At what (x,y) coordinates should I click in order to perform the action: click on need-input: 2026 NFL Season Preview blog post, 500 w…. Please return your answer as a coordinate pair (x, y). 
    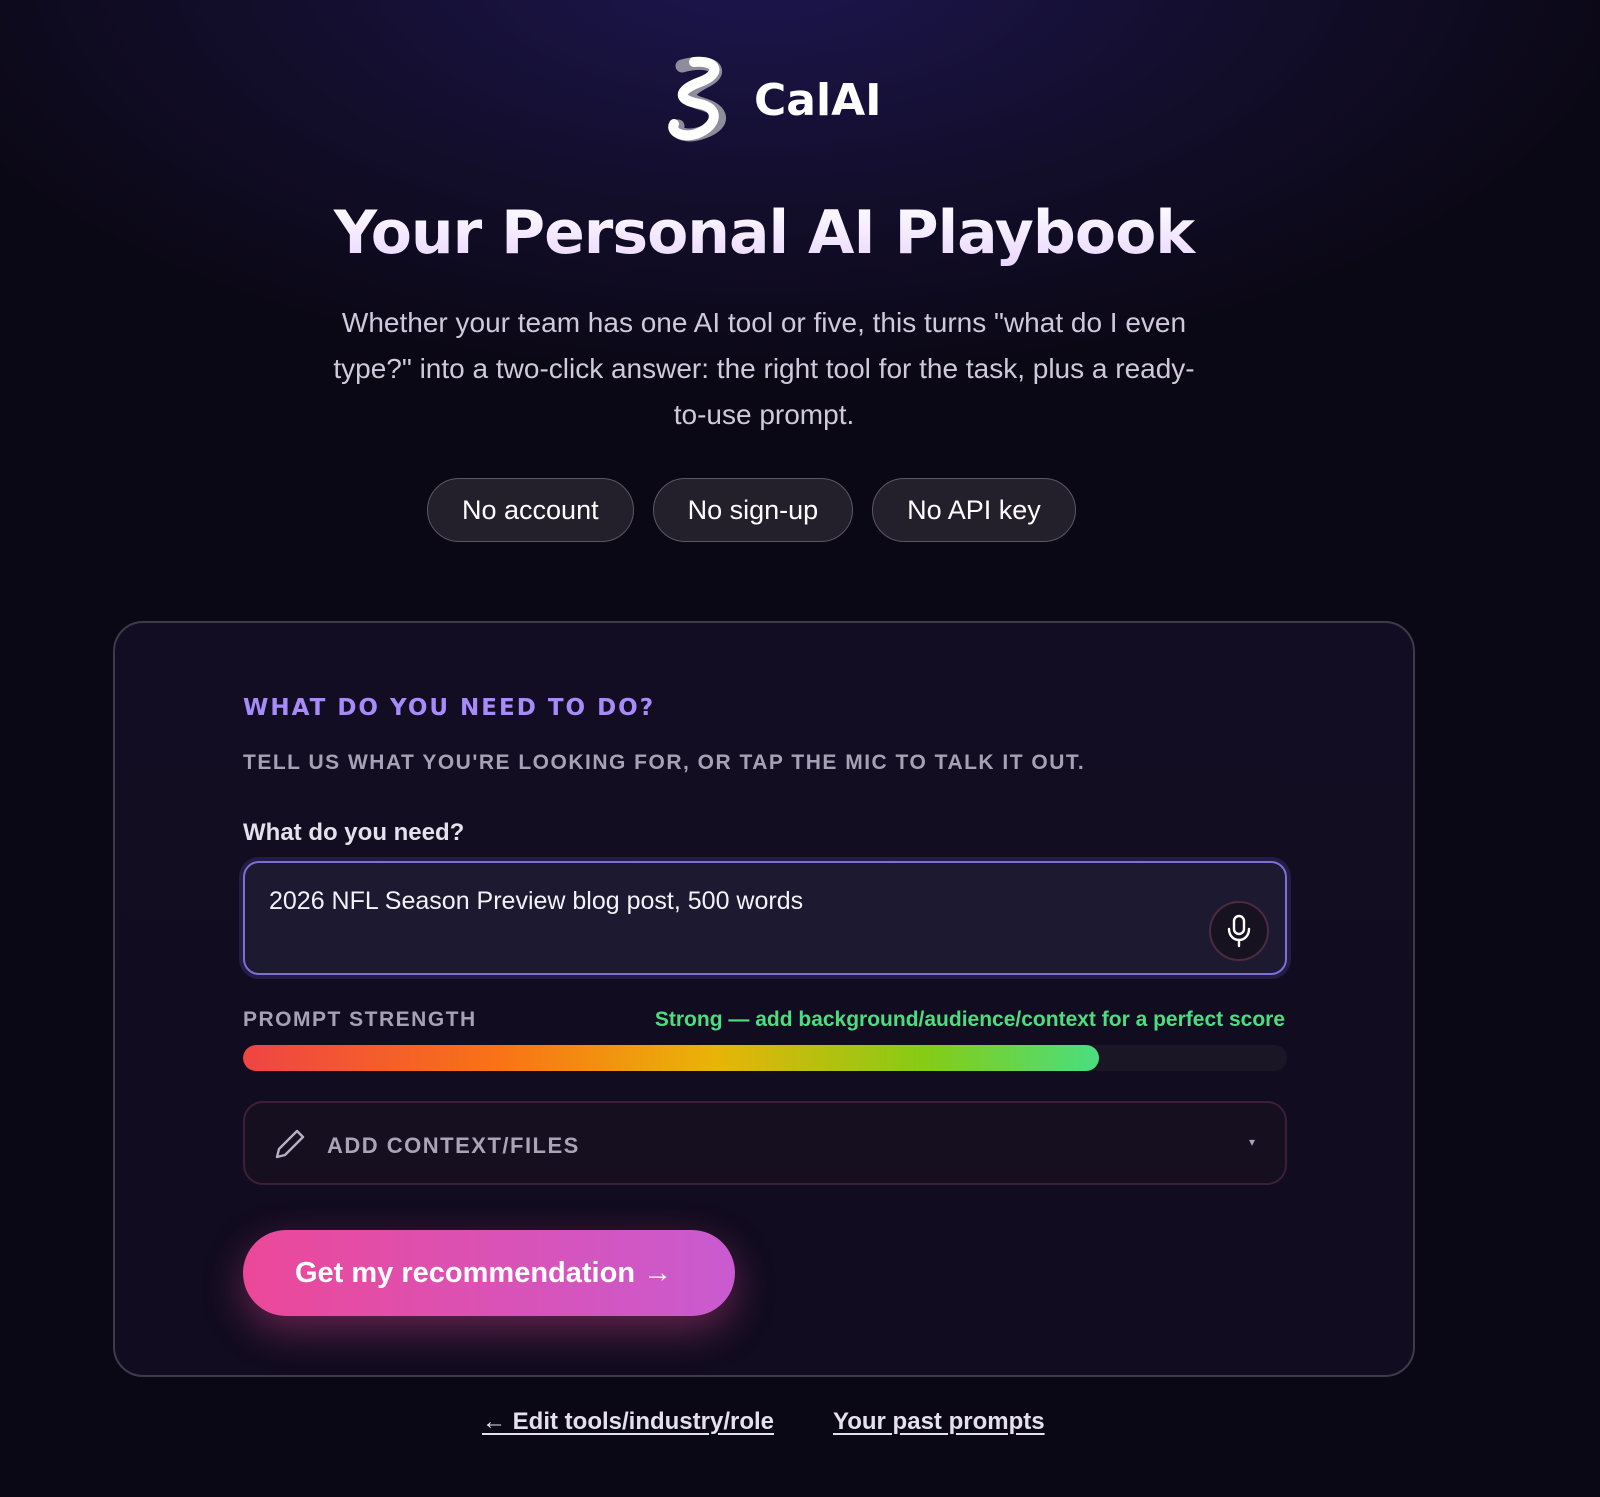
    Looking at the image, I should click on (765, 918).